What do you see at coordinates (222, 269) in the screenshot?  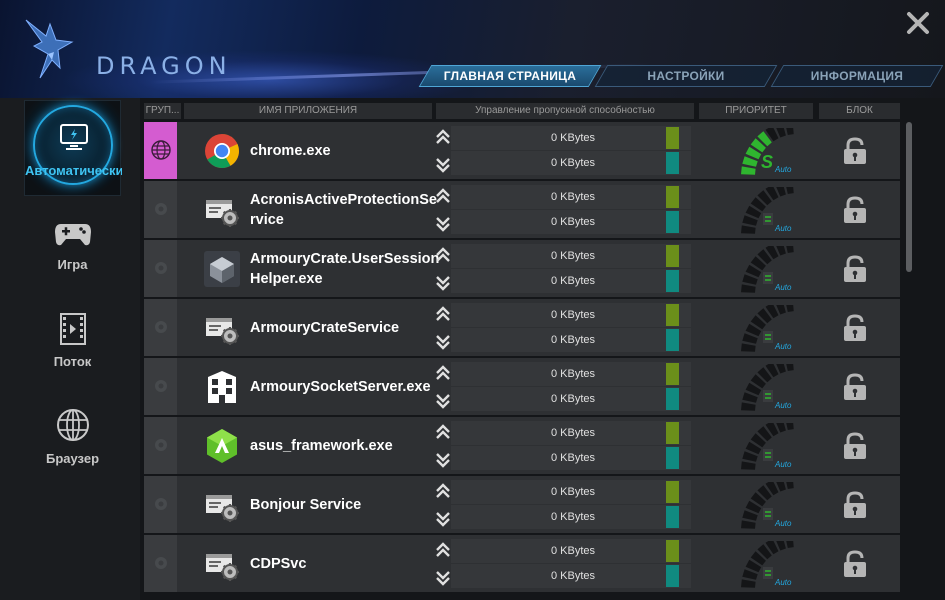 I see `armoury-crate-icon` at bounding box center [222, 269].